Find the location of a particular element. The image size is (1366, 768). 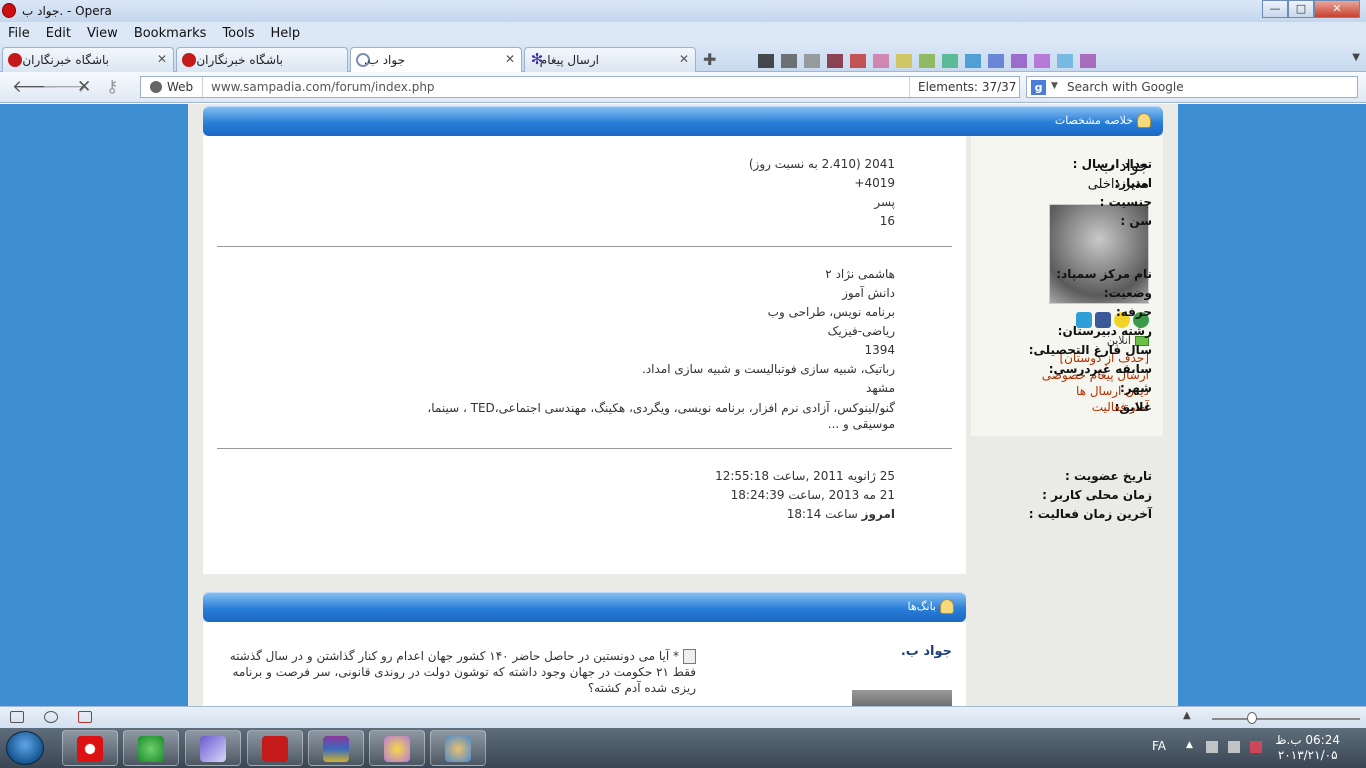

menu-file: File is located at coordinates (19, 33).